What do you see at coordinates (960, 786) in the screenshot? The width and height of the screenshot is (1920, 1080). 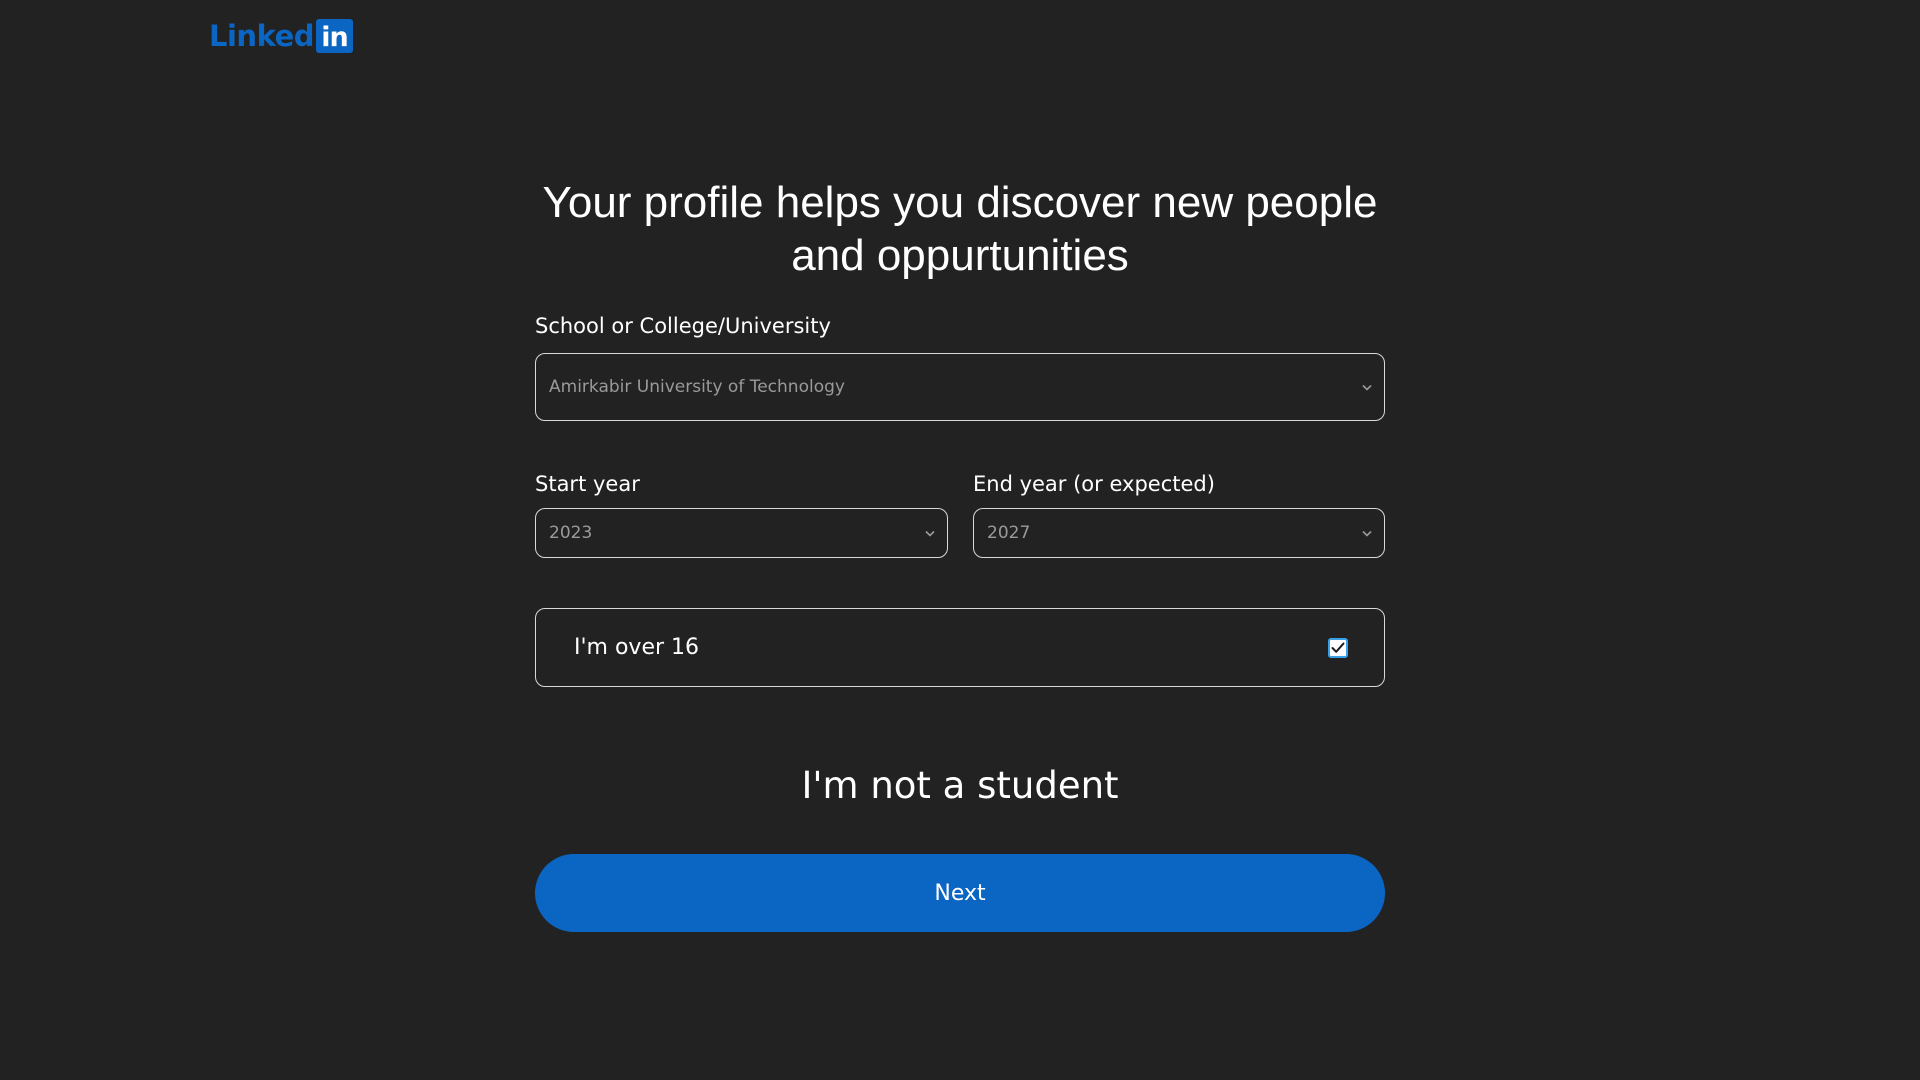 I see `not-a-student-link: I'm not a student` at bounding box center [960, 786].